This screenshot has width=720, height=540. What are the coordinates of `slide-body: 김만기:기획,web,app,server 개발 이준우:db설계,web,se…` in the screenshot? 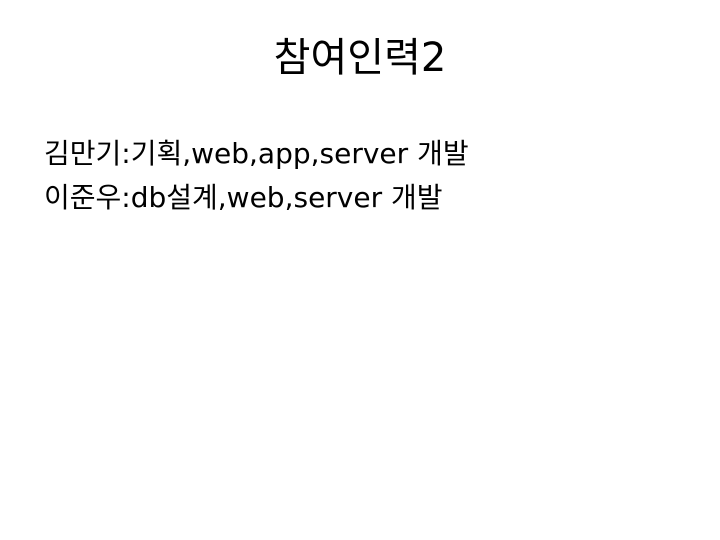 It's located at (364, 176).